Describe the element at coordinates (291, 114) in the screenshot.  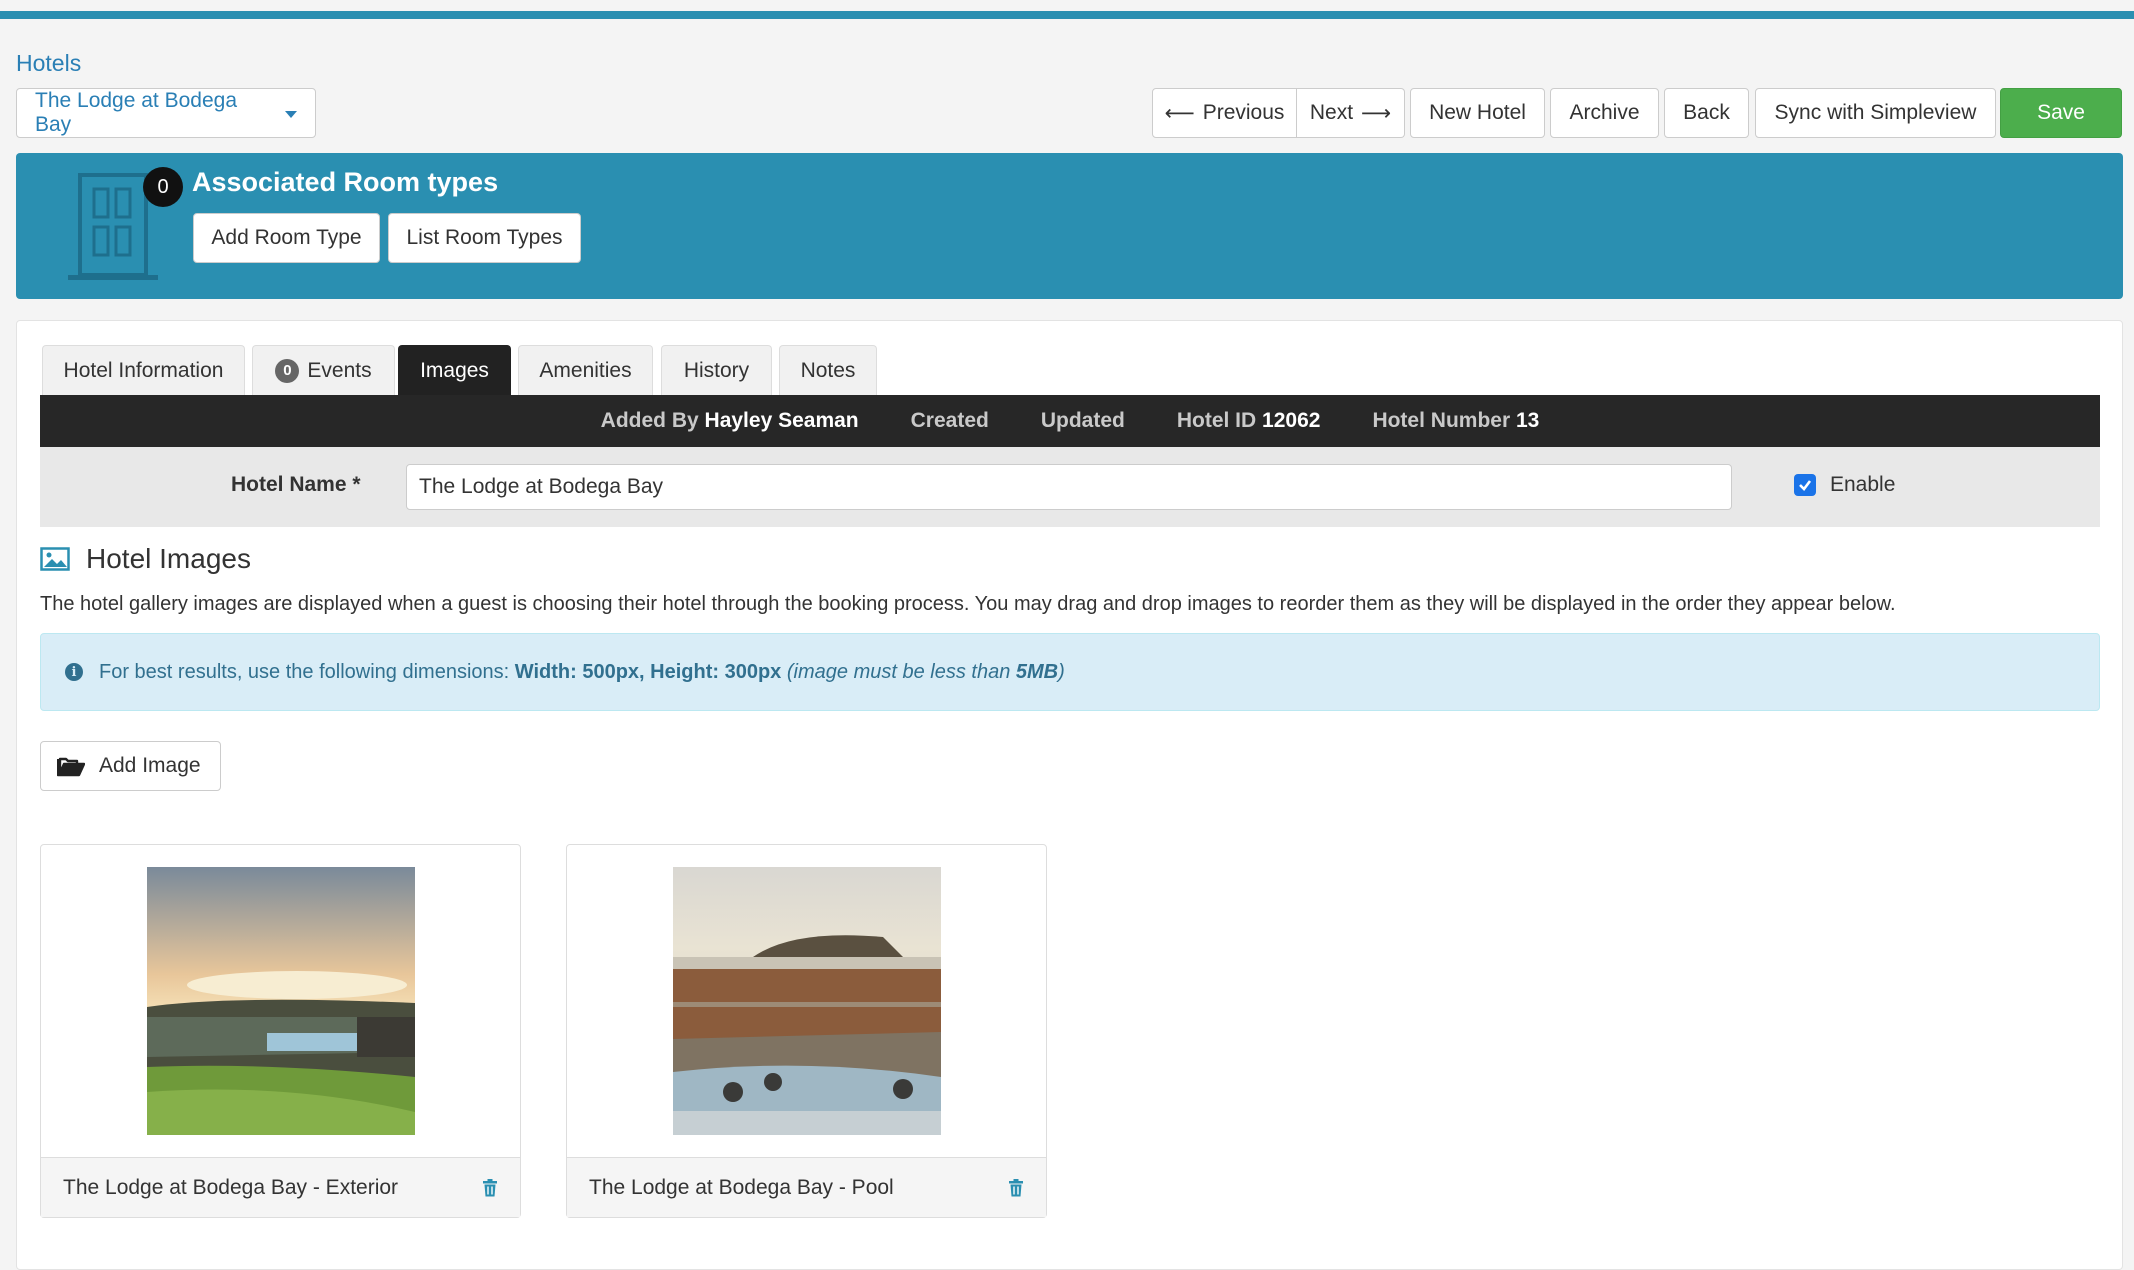
I see `caret-down-icon` at that location.